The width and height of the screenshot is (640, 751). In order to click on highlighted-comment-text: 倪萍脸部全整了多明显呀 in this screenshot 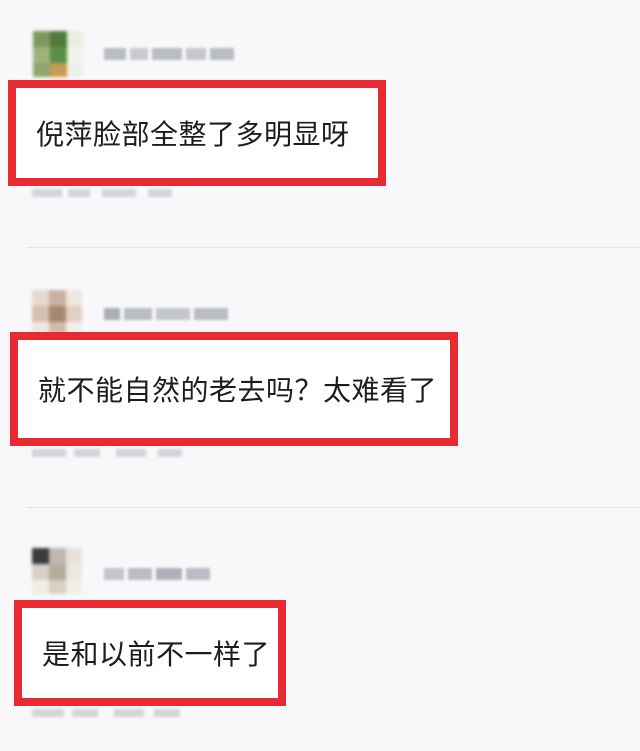, I will do `click(197, 133)`.